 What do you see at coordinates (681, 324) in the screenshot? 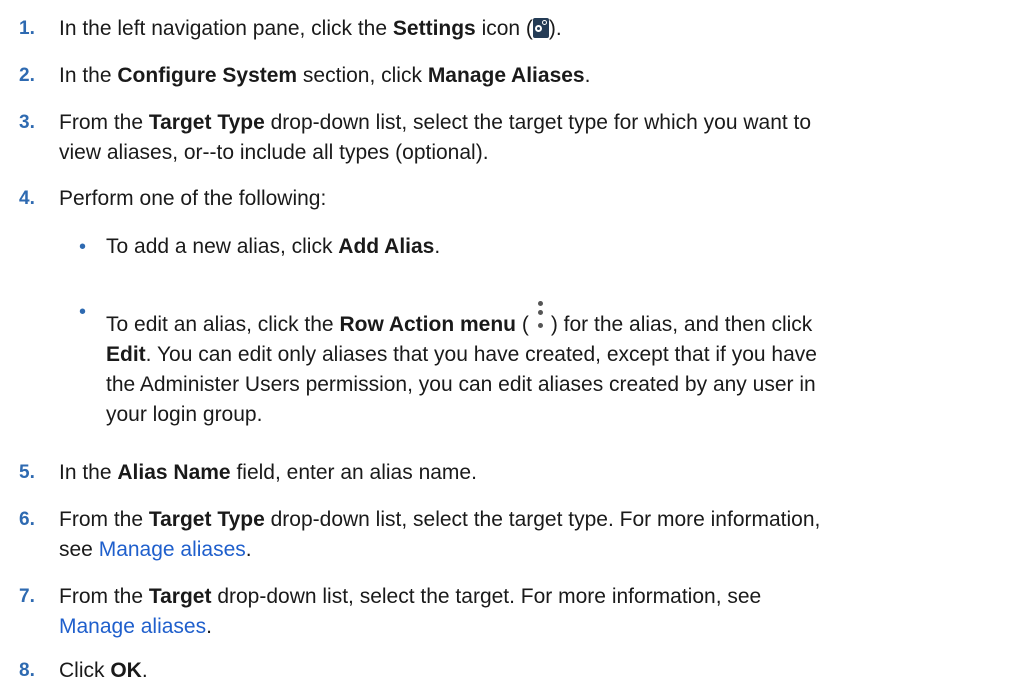
I see `text-run: ) for the alias, and then click` at bounding box center [681, 324].